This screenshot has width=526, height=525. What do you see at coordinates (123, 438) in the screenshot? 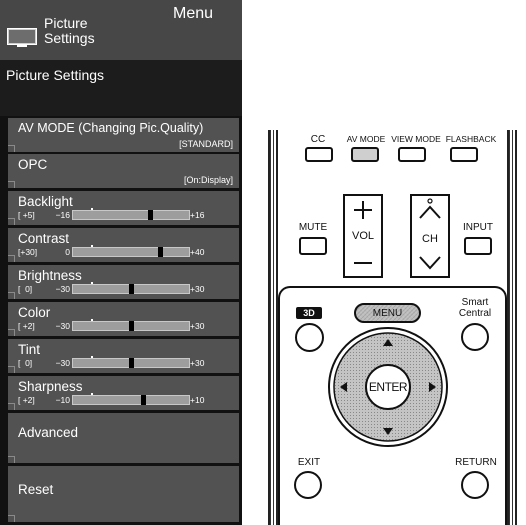
I see `menu-item-advanced: Advanced` at bounding box center [123, 438].